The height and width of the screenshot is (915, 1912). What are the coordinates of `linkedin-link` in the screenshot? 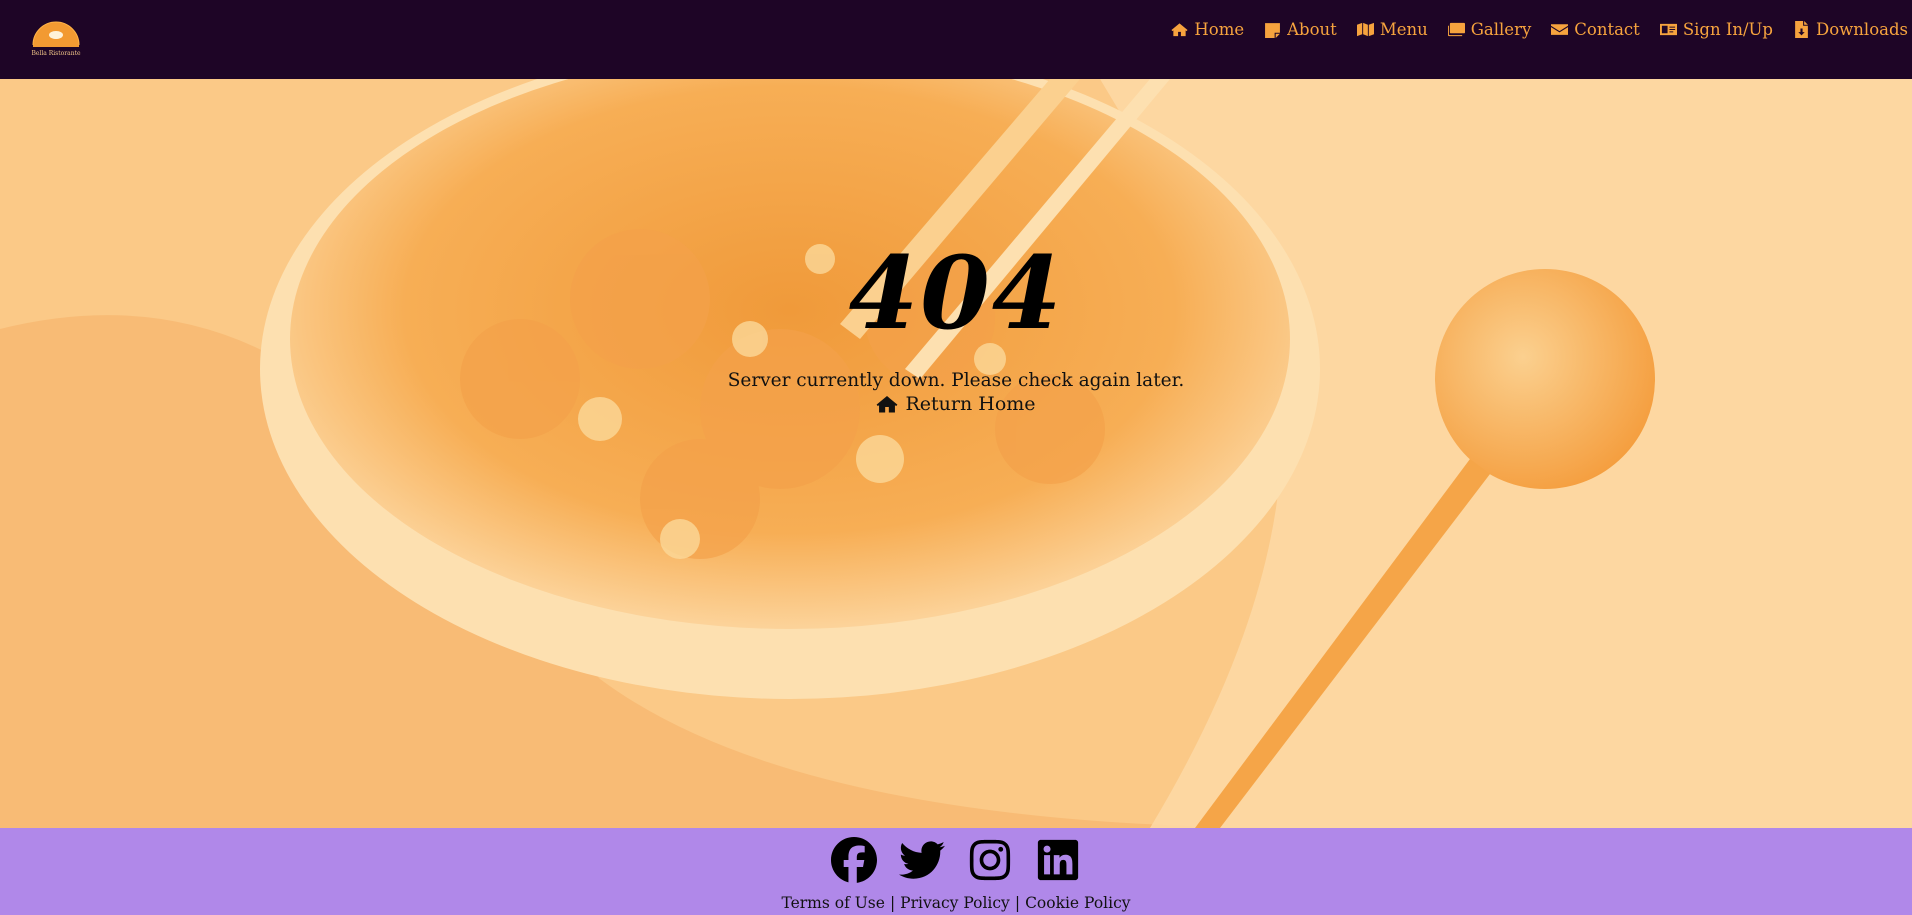 It's located at (1058, 860).